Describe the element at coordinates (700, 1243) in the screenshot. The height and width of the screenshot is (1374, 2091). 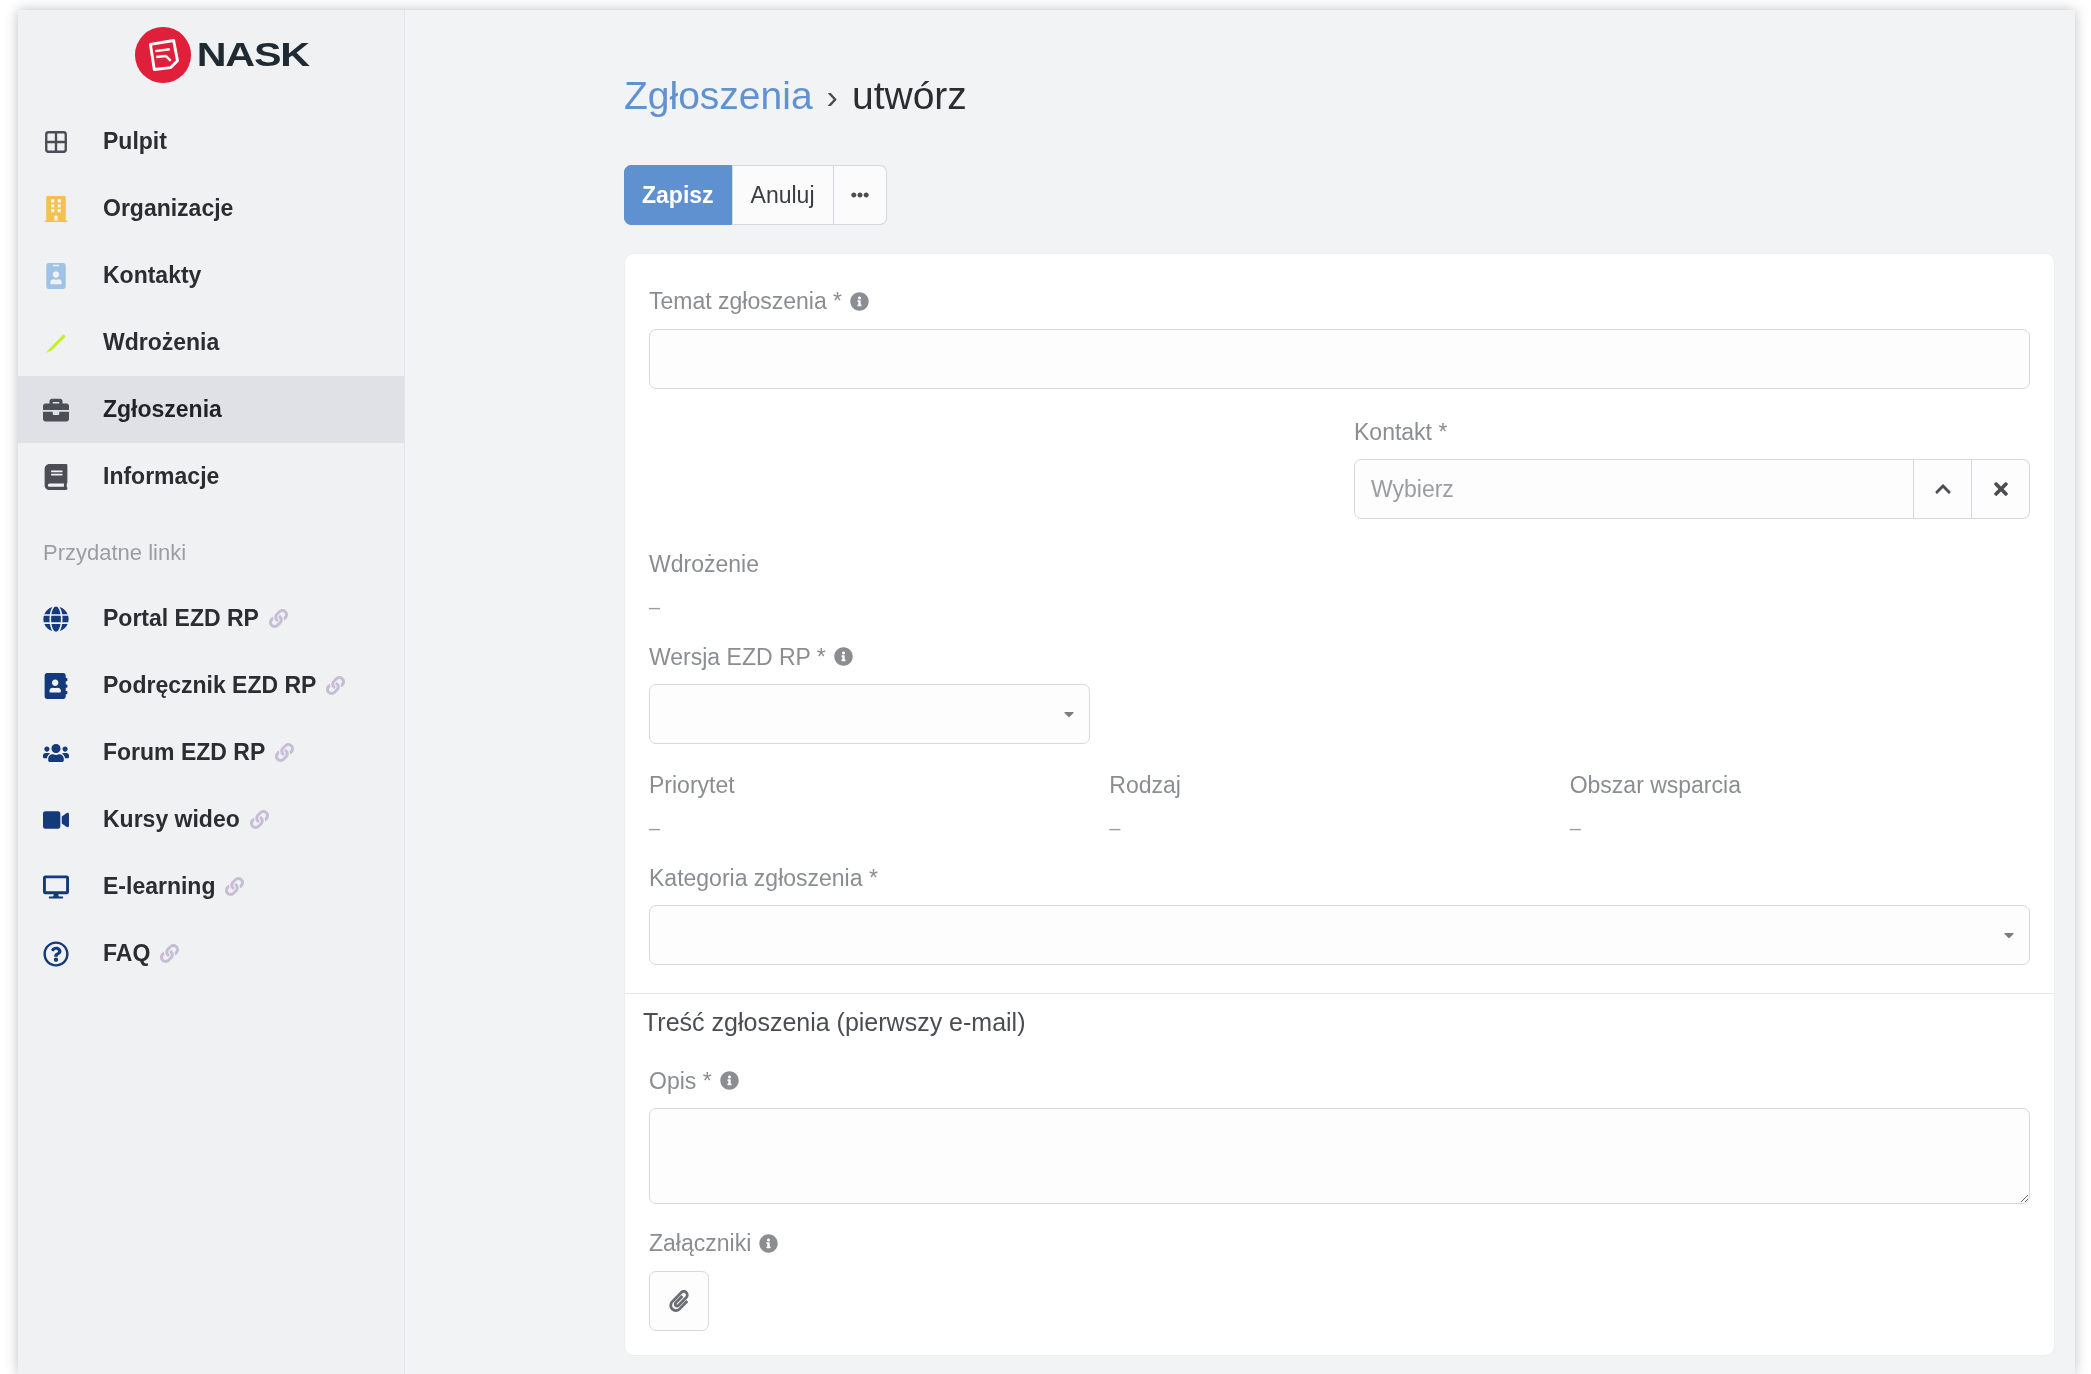
I see `field-label: Załączniki` at that location.